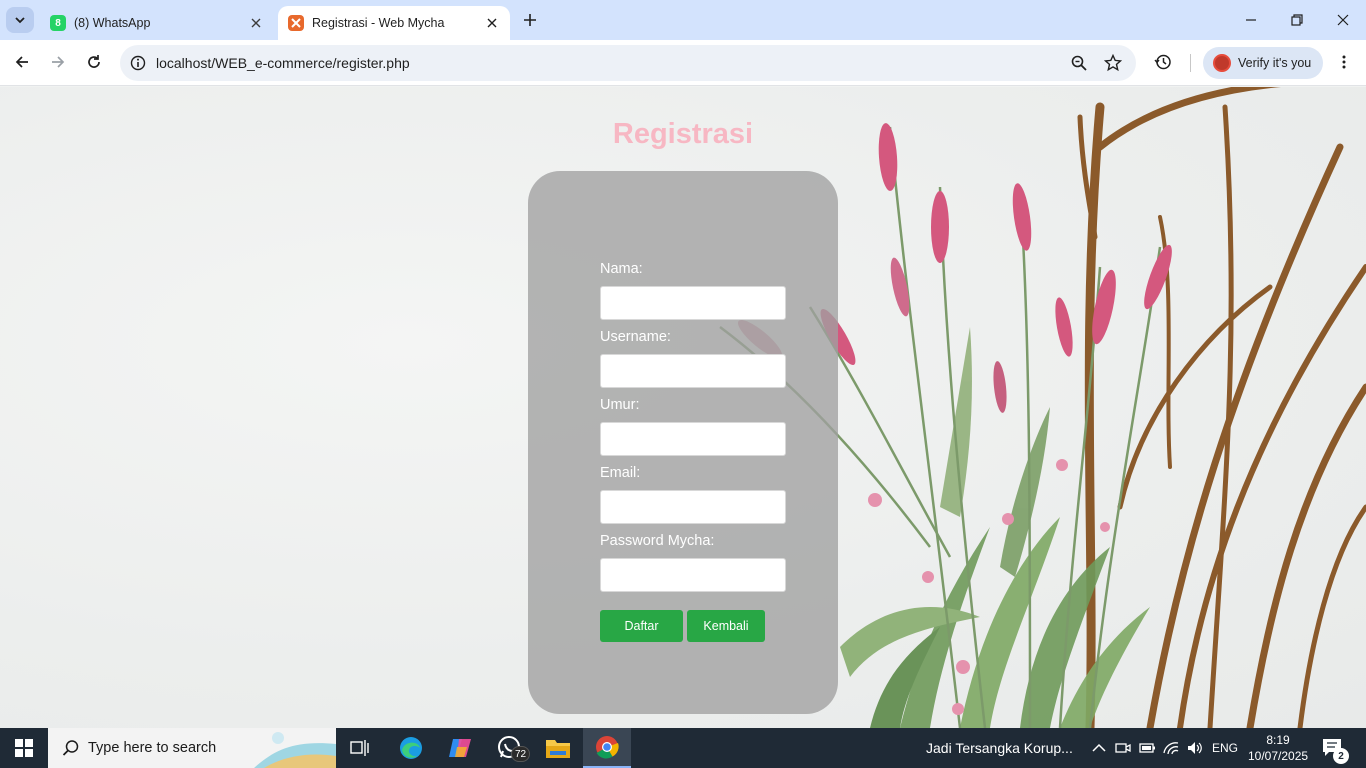  I want to click on close-icon, so click(1343, 20).